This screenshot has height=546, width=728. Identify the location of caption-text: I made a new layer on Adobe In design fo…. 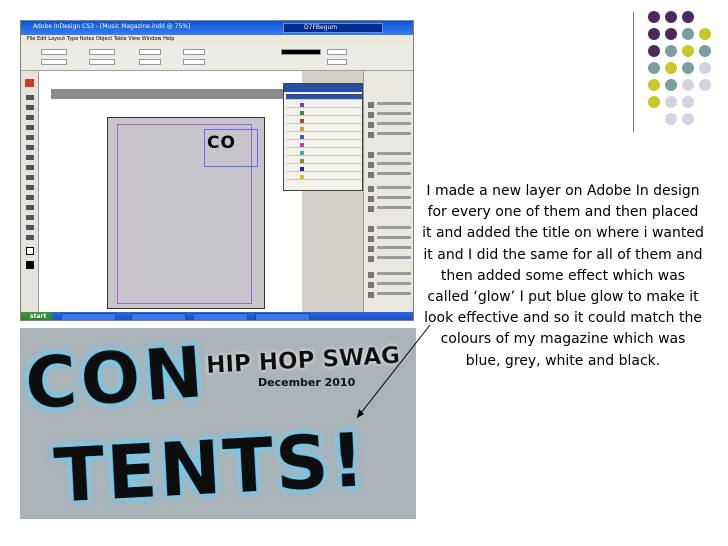
(563, 276).